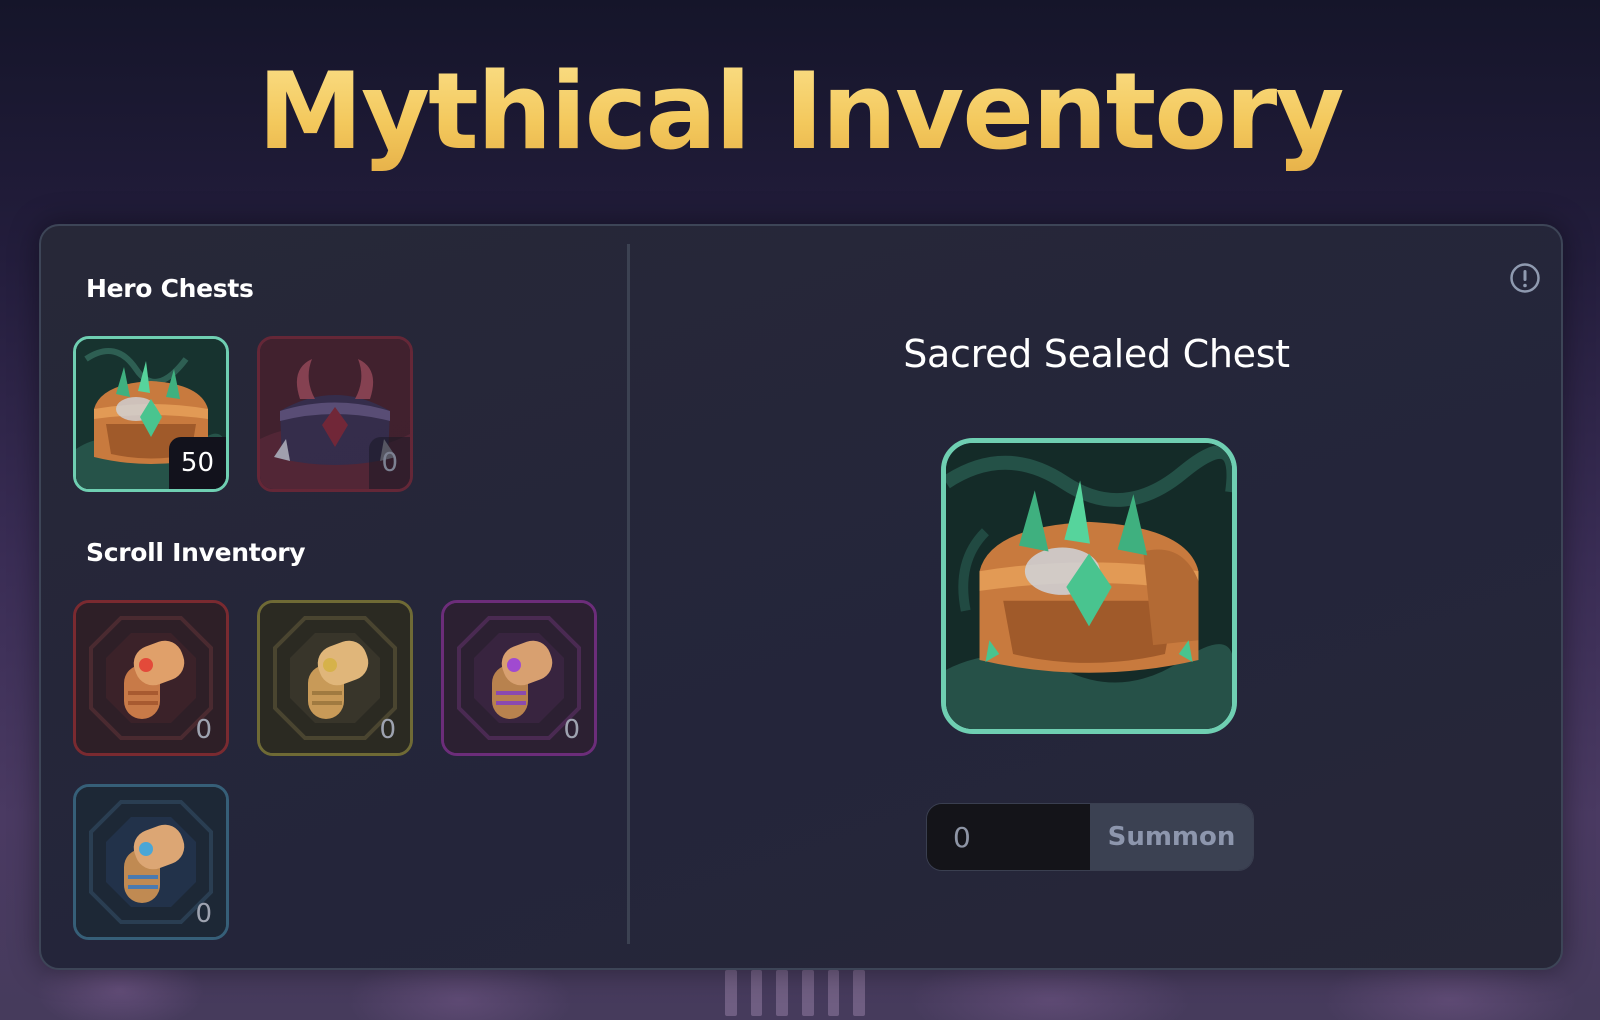 The width and height of the screenshot is (1600, 1020). I want to click on sacred-chest-large-icon, so click(1089, 586).